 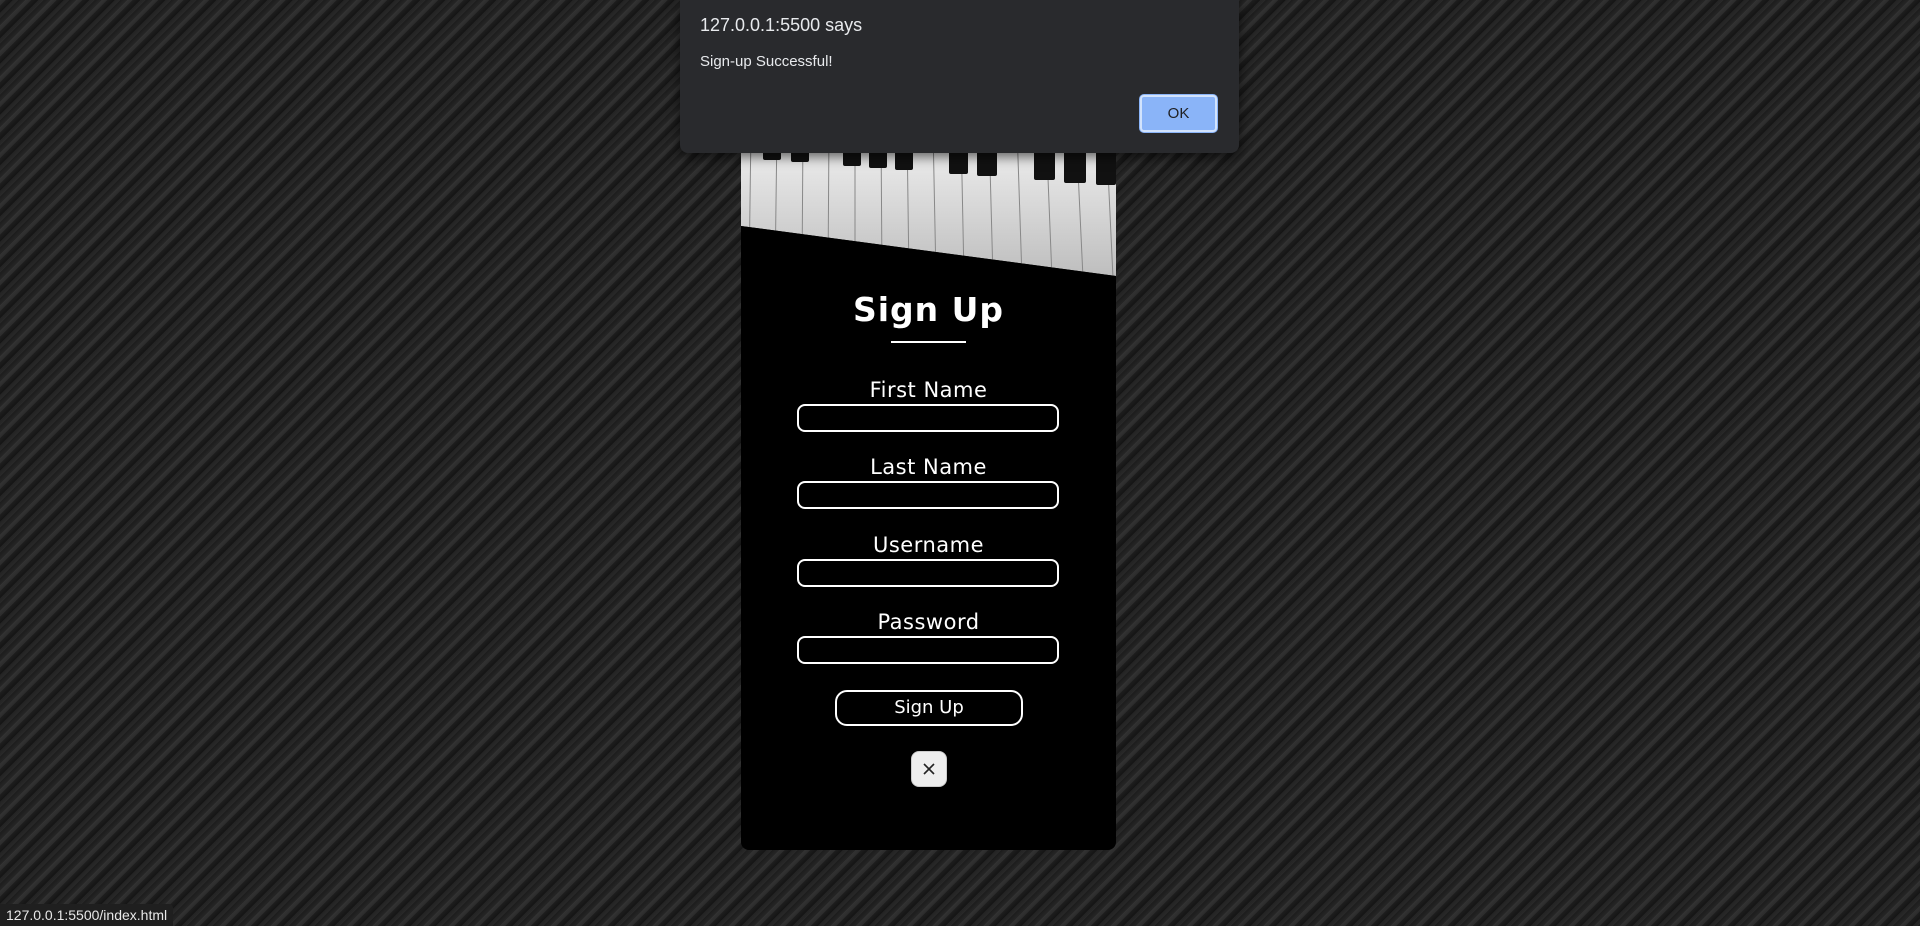 What do you see at coordinates (928, 342) in the screenshot?
I see `title-underline` at bounding box center [928, 342].